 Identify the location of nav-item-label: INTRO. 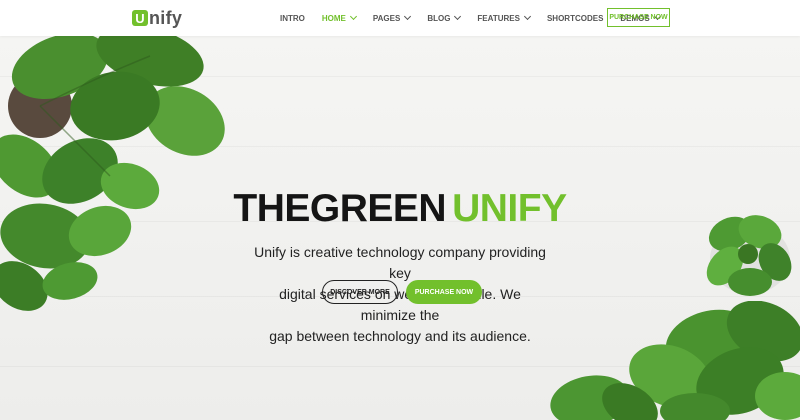
(292, 18).